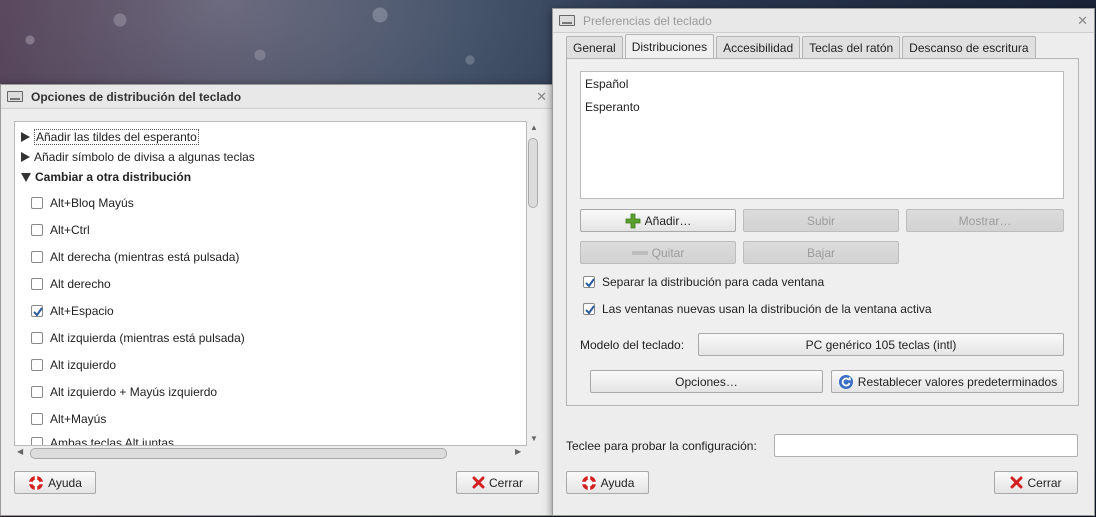  What do you see at coordinates (92, 203) in the screenshot?
I see `option-label: Alt+Bloq Mayús` at bounding box center [92, 203].